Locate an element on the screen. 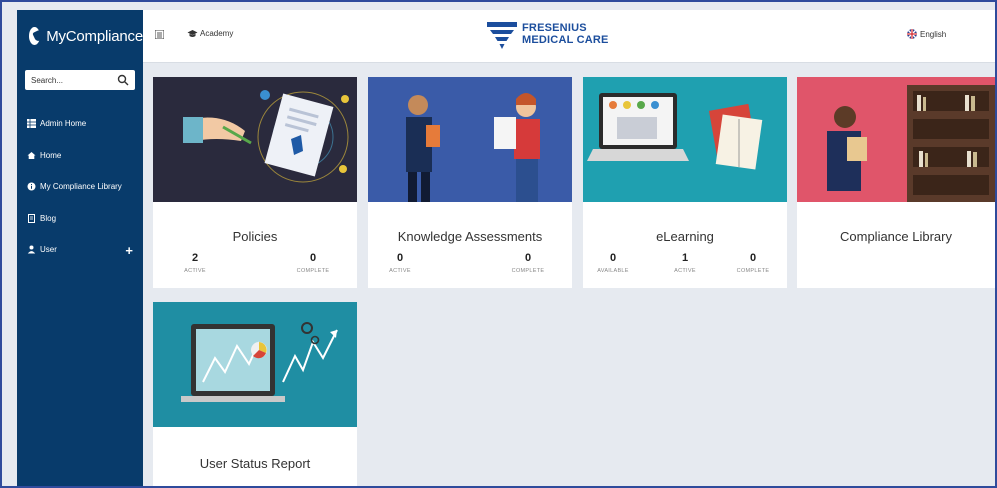  card-user-status-report: User Status Report is located at coordinates (255, 394).